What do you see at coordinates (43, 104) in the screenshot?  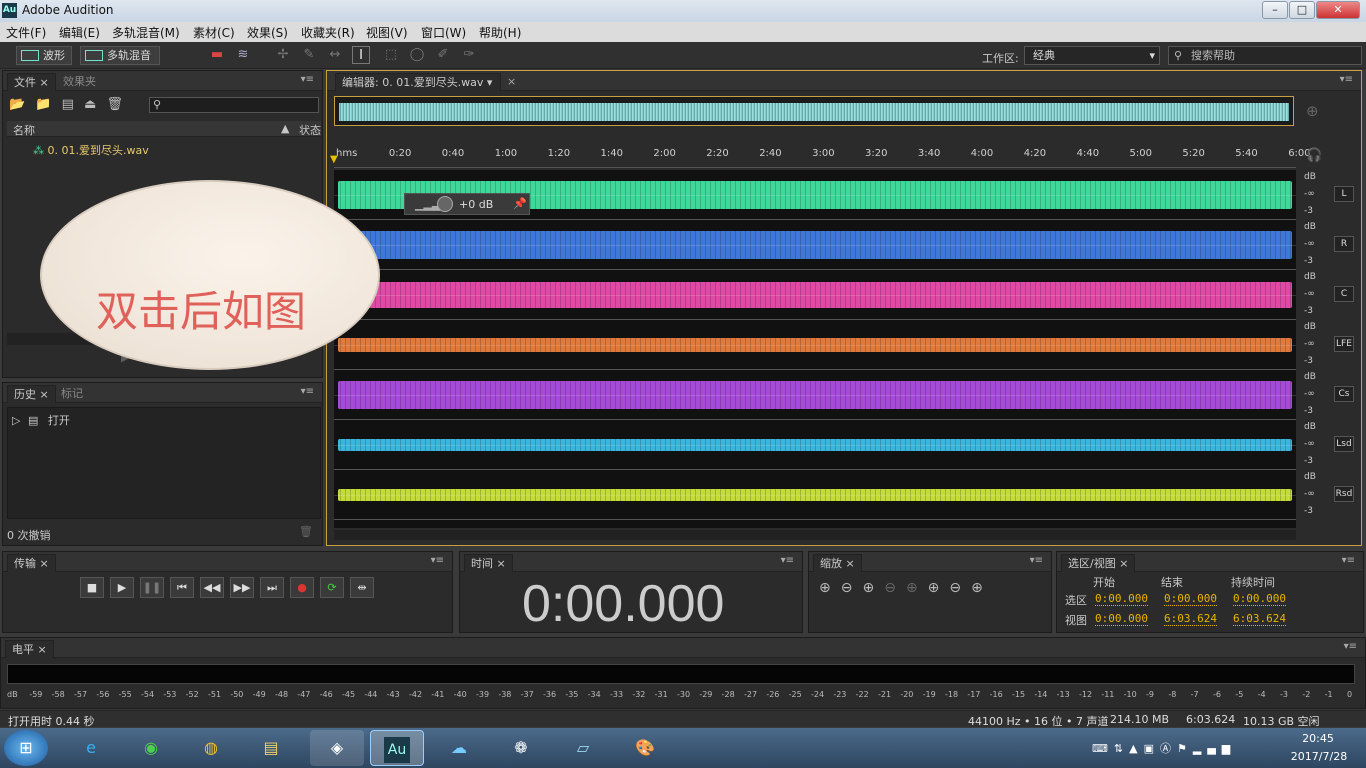 I see `import-icon: 📁` at bounding box center [43, 104].